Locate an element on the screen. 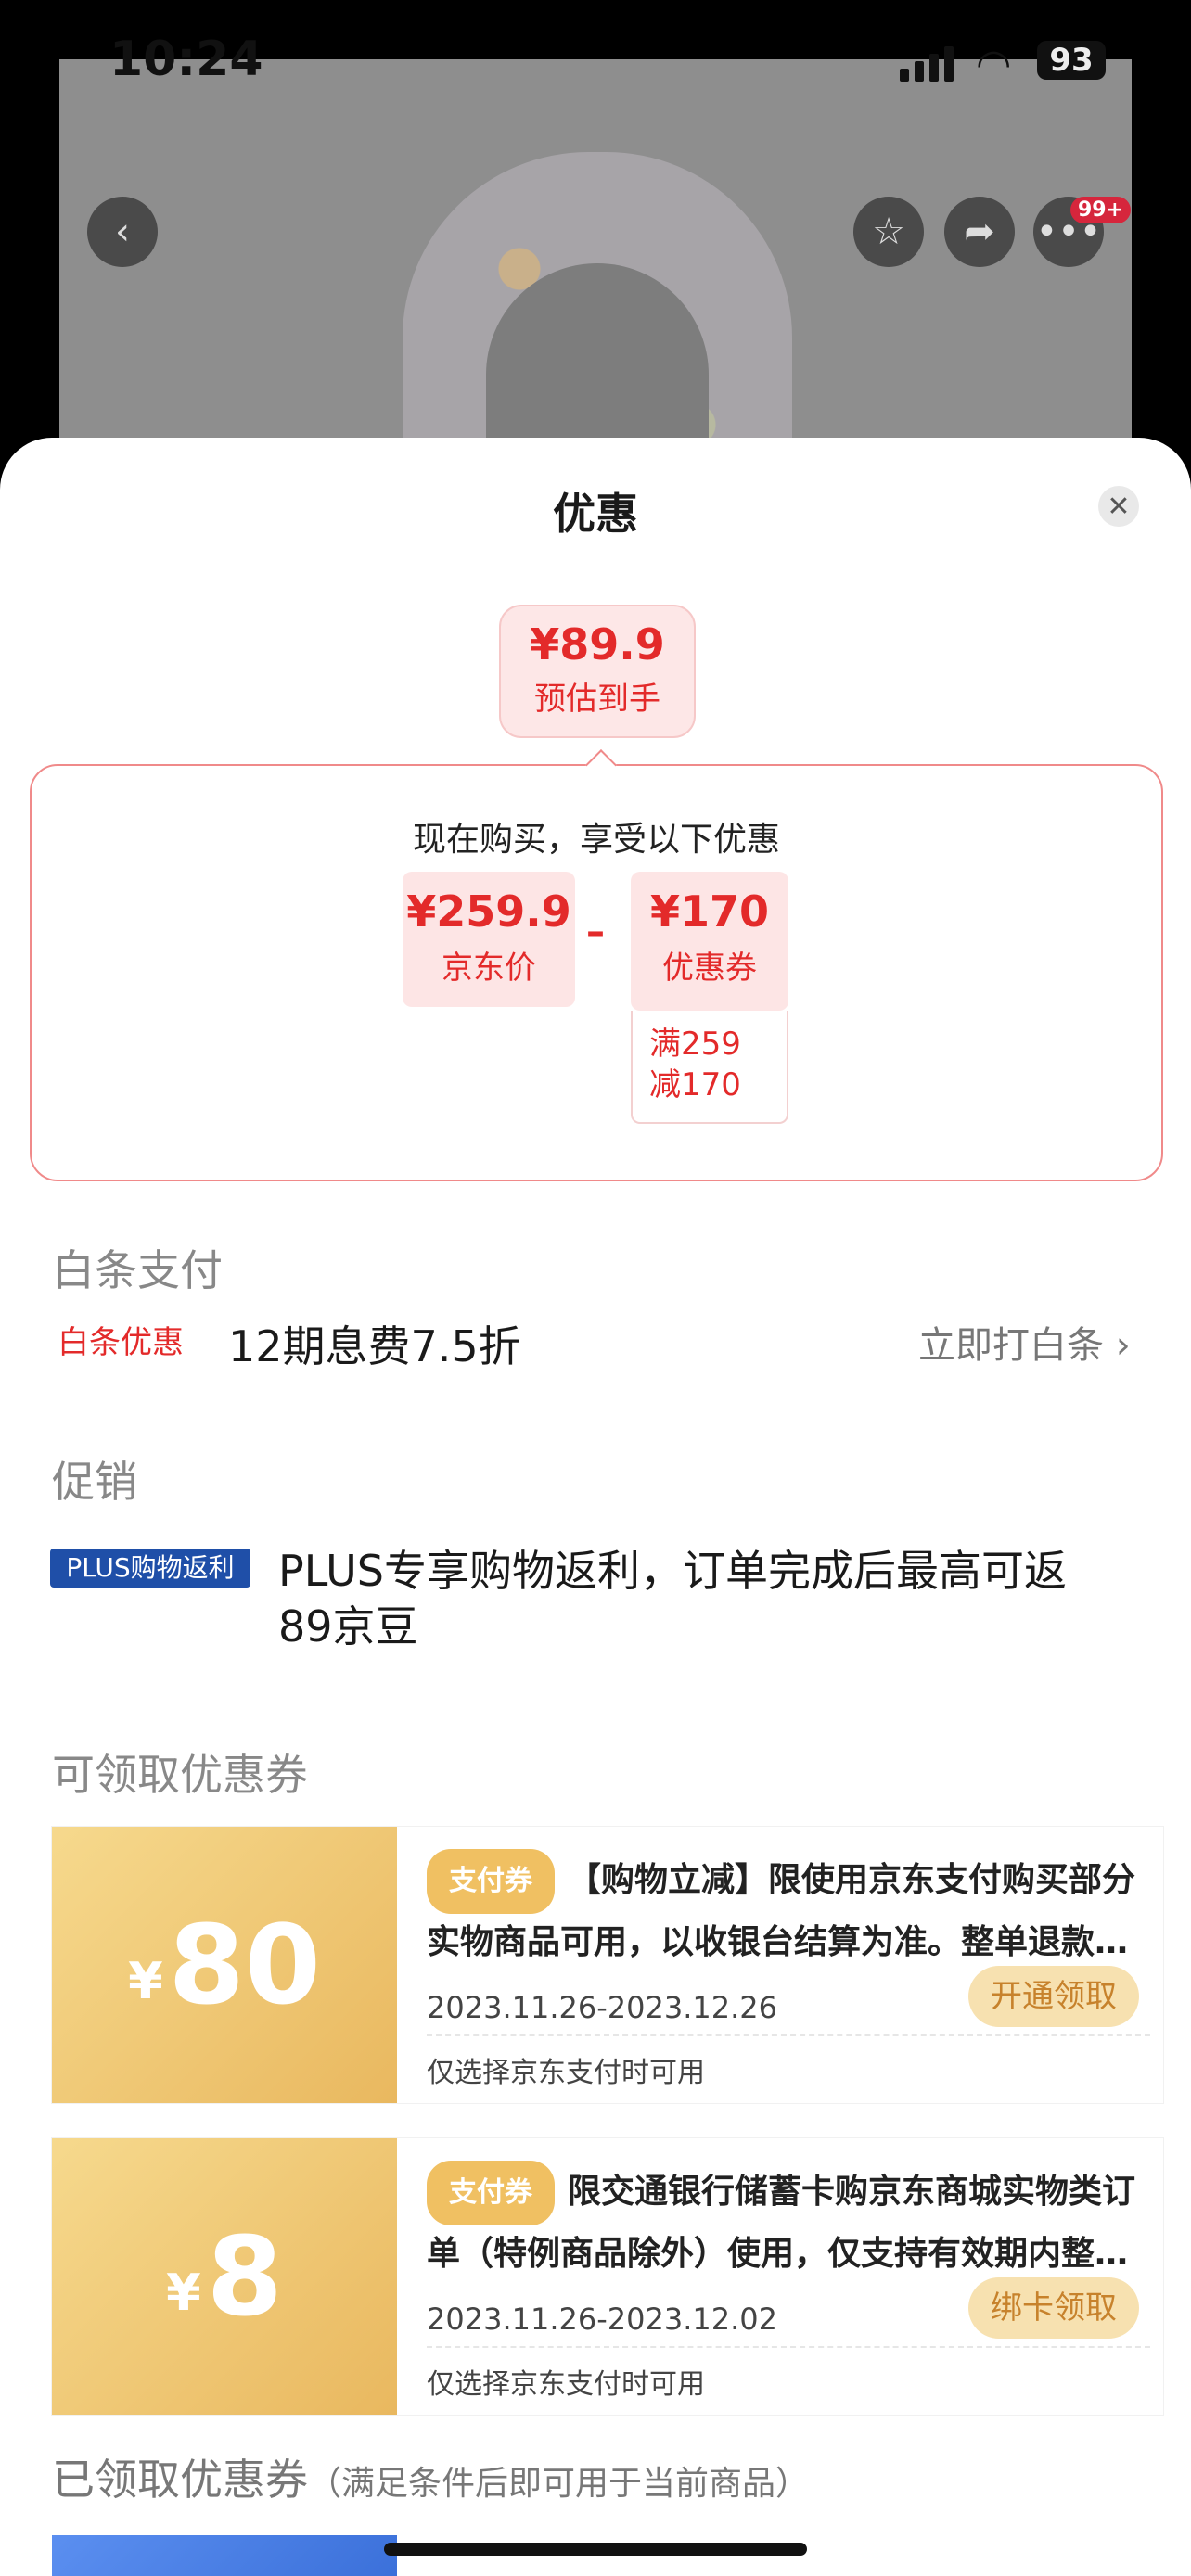 The width and height of the screenshot is (1191, 2576). coupon-validity: 2023.11.26-2023.12.26 is located at coordinates (602, 2007).